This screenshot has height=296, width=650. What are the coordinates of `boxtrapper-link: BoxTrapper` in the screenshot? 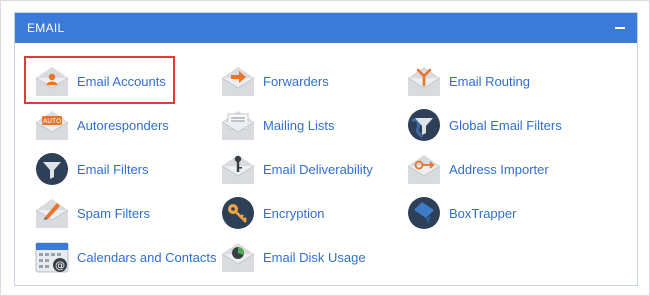 It's located at (461, 213).